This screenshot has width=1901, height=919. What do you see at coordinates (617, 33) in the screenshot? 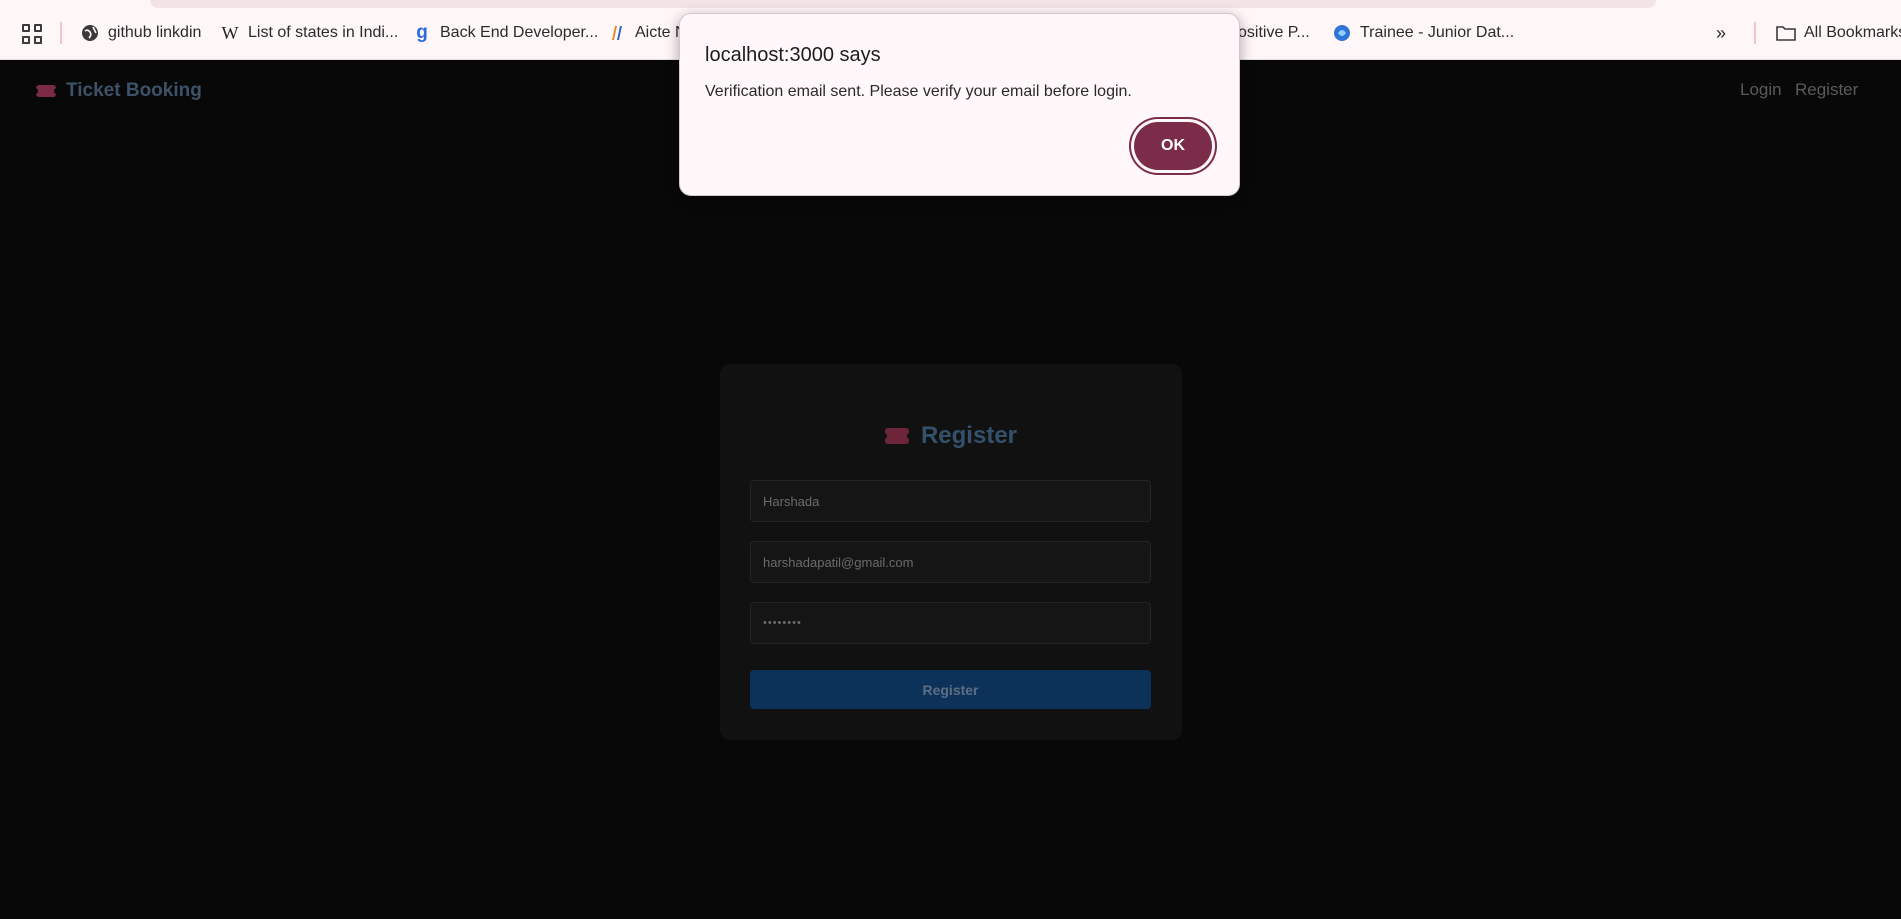
I see `aicte-icon` at bounding box center [617, 33].